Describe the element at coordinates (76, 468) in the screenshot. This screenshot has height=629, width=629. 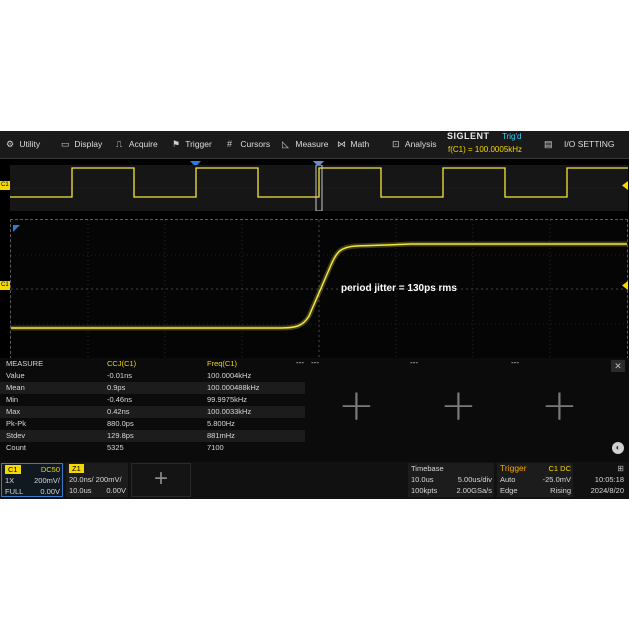
I see `zoom-tag: Z1` at that location.